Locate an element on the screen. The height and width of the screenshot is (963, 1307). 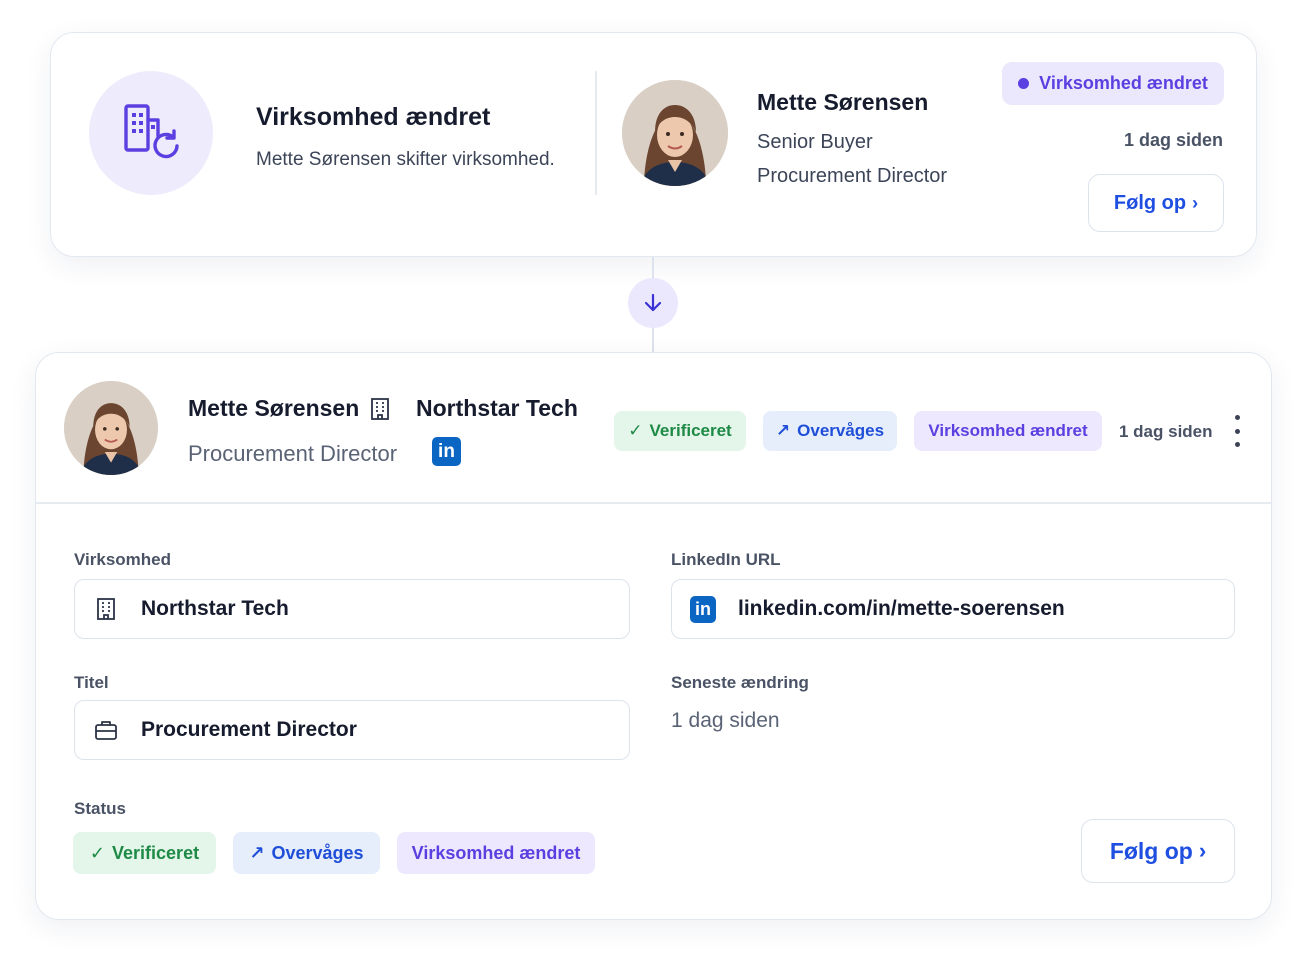
more-options-icon is located at coordinates (1237, 431).